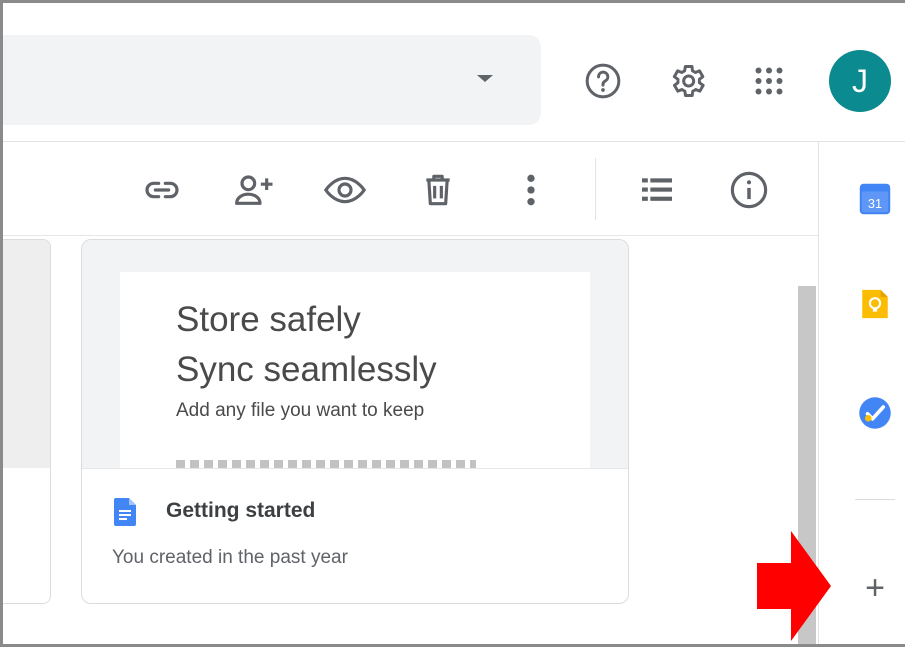 The height and width of the screenshot is (647, 905). I want to click on info-icon, so click(749, 190).